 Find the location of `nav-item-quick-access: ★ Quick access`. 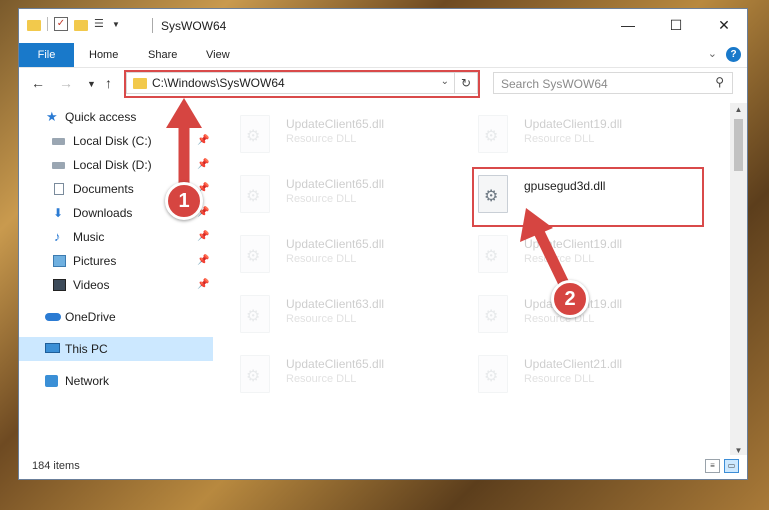

nav-item-quick-access: ★ Quick access is located at coordinates (116, 117).